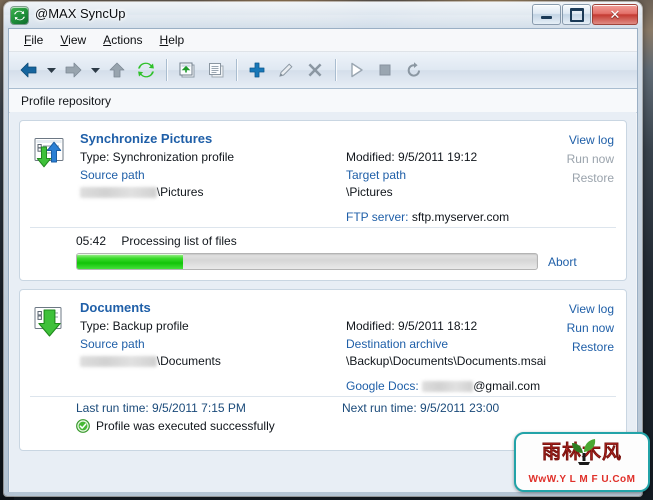  What do you see at coordinates (77, 40) in the screenshot?
I see `menu-view-label: iew` at bounding box center [77, 40].